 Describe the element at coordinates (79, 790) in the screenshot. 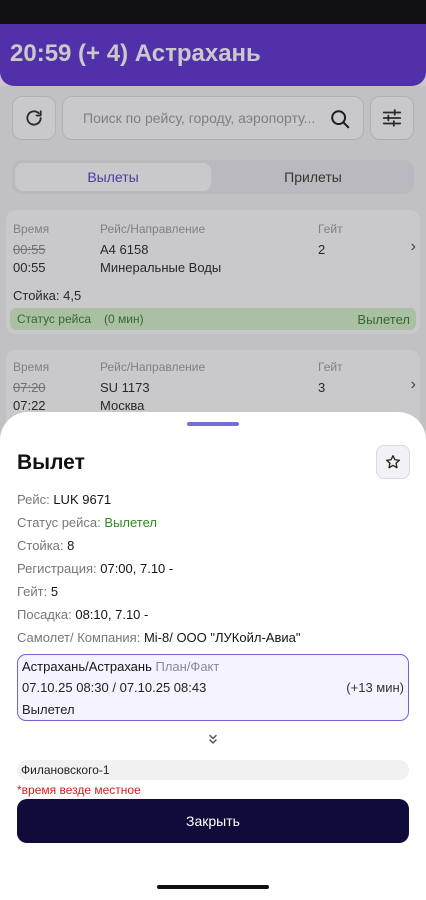

I see `local-time-note: *время везде местное` at that location.